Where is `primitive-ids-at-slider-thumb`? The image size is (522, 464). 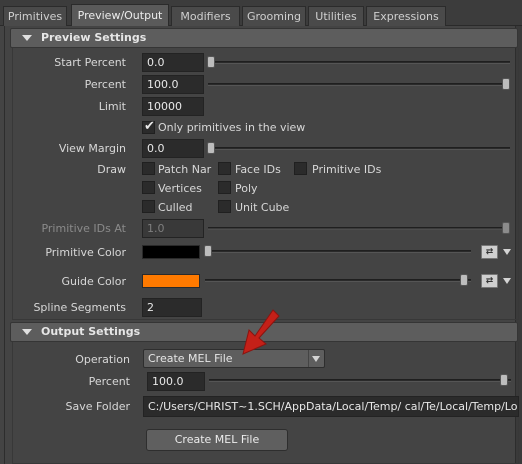
primitive-ids-at-slider-thumb is located at coordinates (506, 228).